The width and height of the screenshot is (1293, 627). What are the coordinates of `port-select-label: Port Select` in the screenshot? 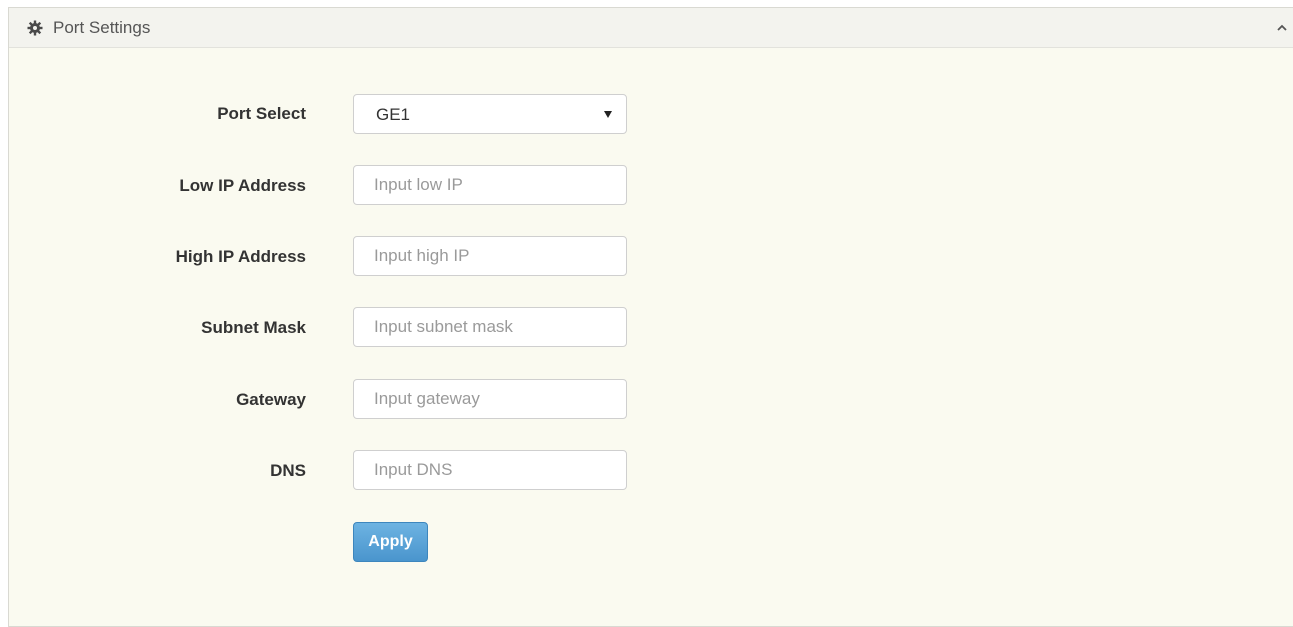 It's located at (261, 113).